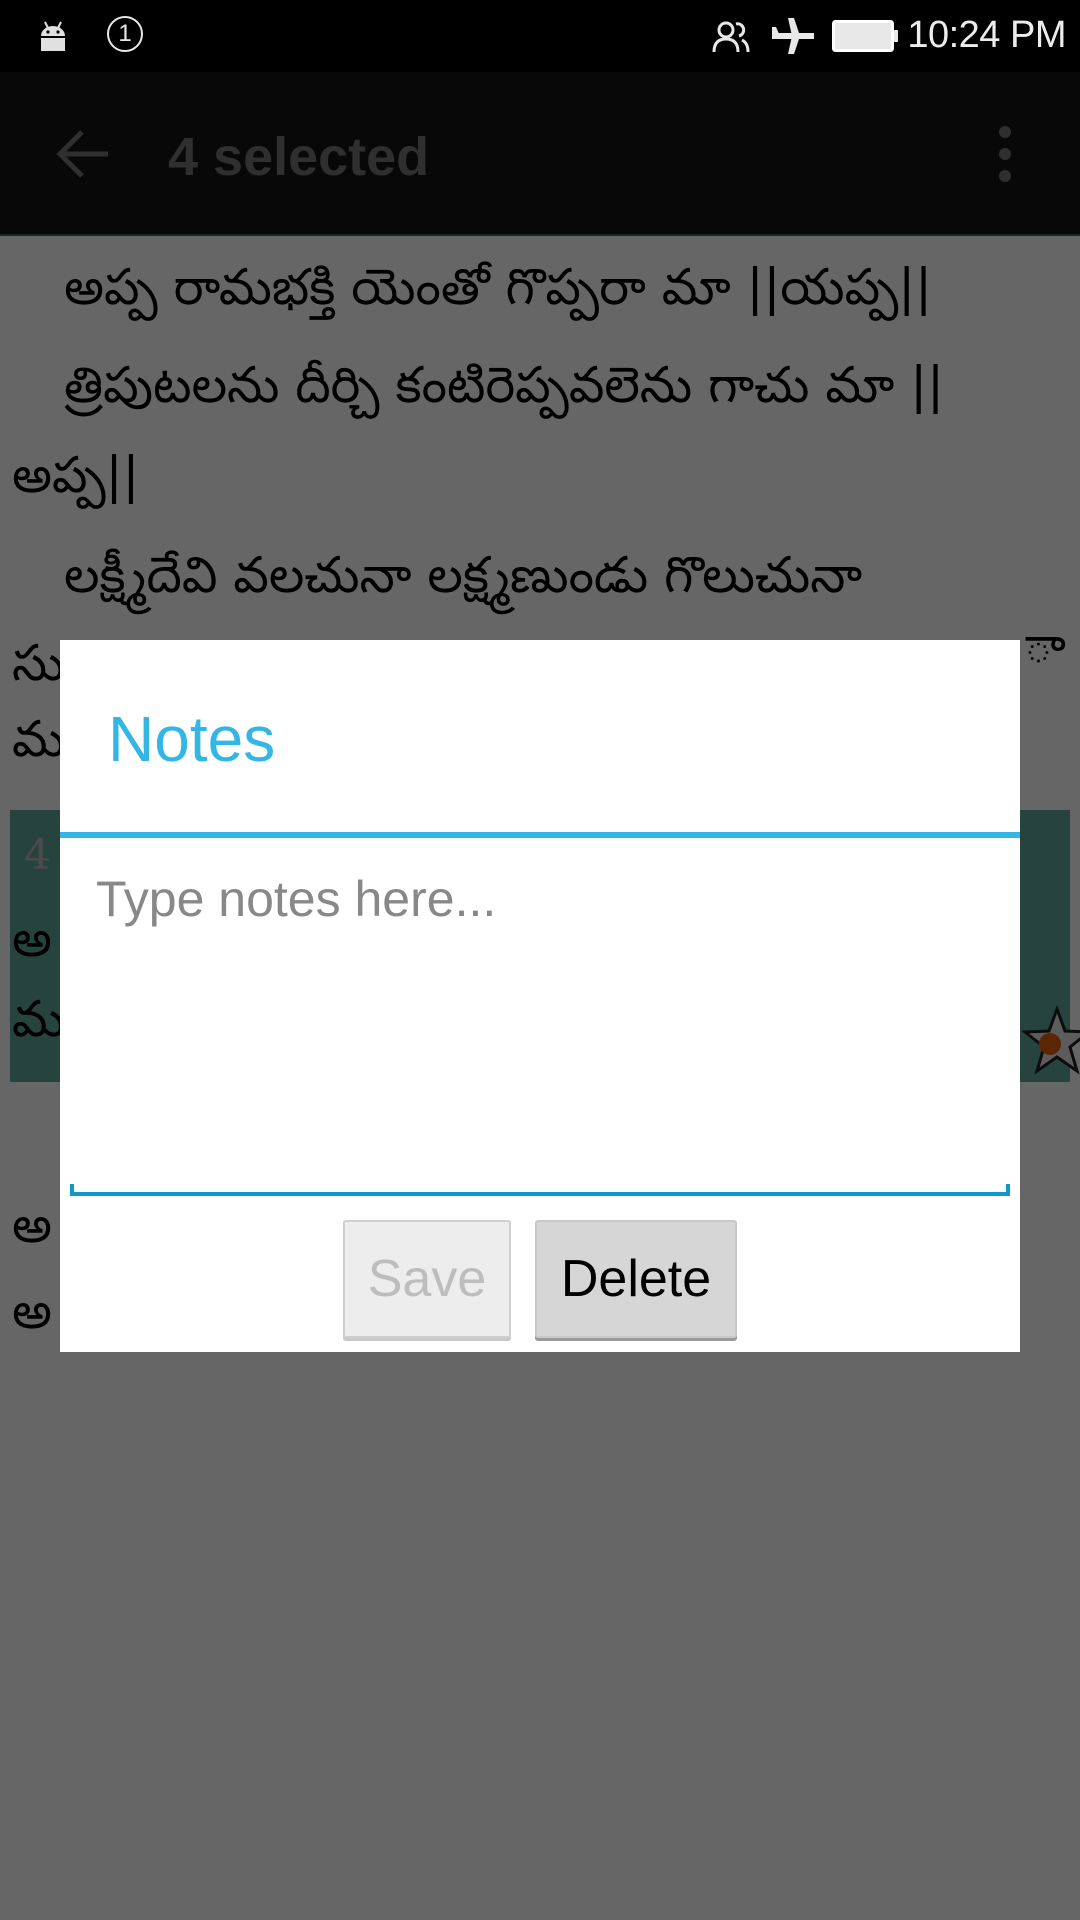 Image resolution: width=1080 pixels, height=1920 pixels. Describe the element at coordinates (865, 36) in the screenshot. I see `battery-icon` at that location.